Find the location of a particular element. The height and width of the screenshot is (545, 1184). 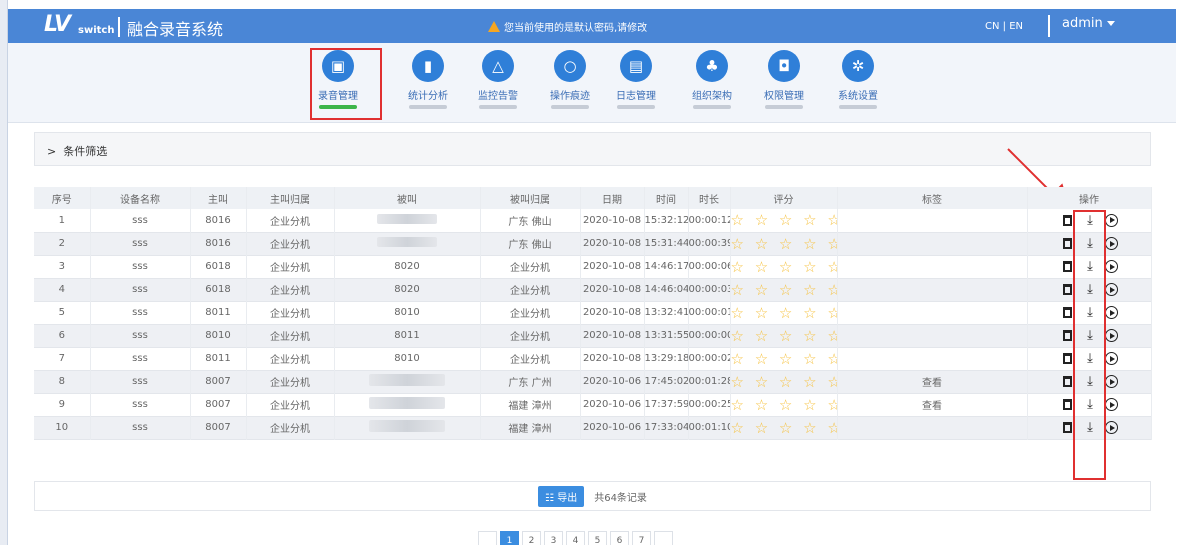

cell-time: 14:46:04 is located at coordinates (666, 289).